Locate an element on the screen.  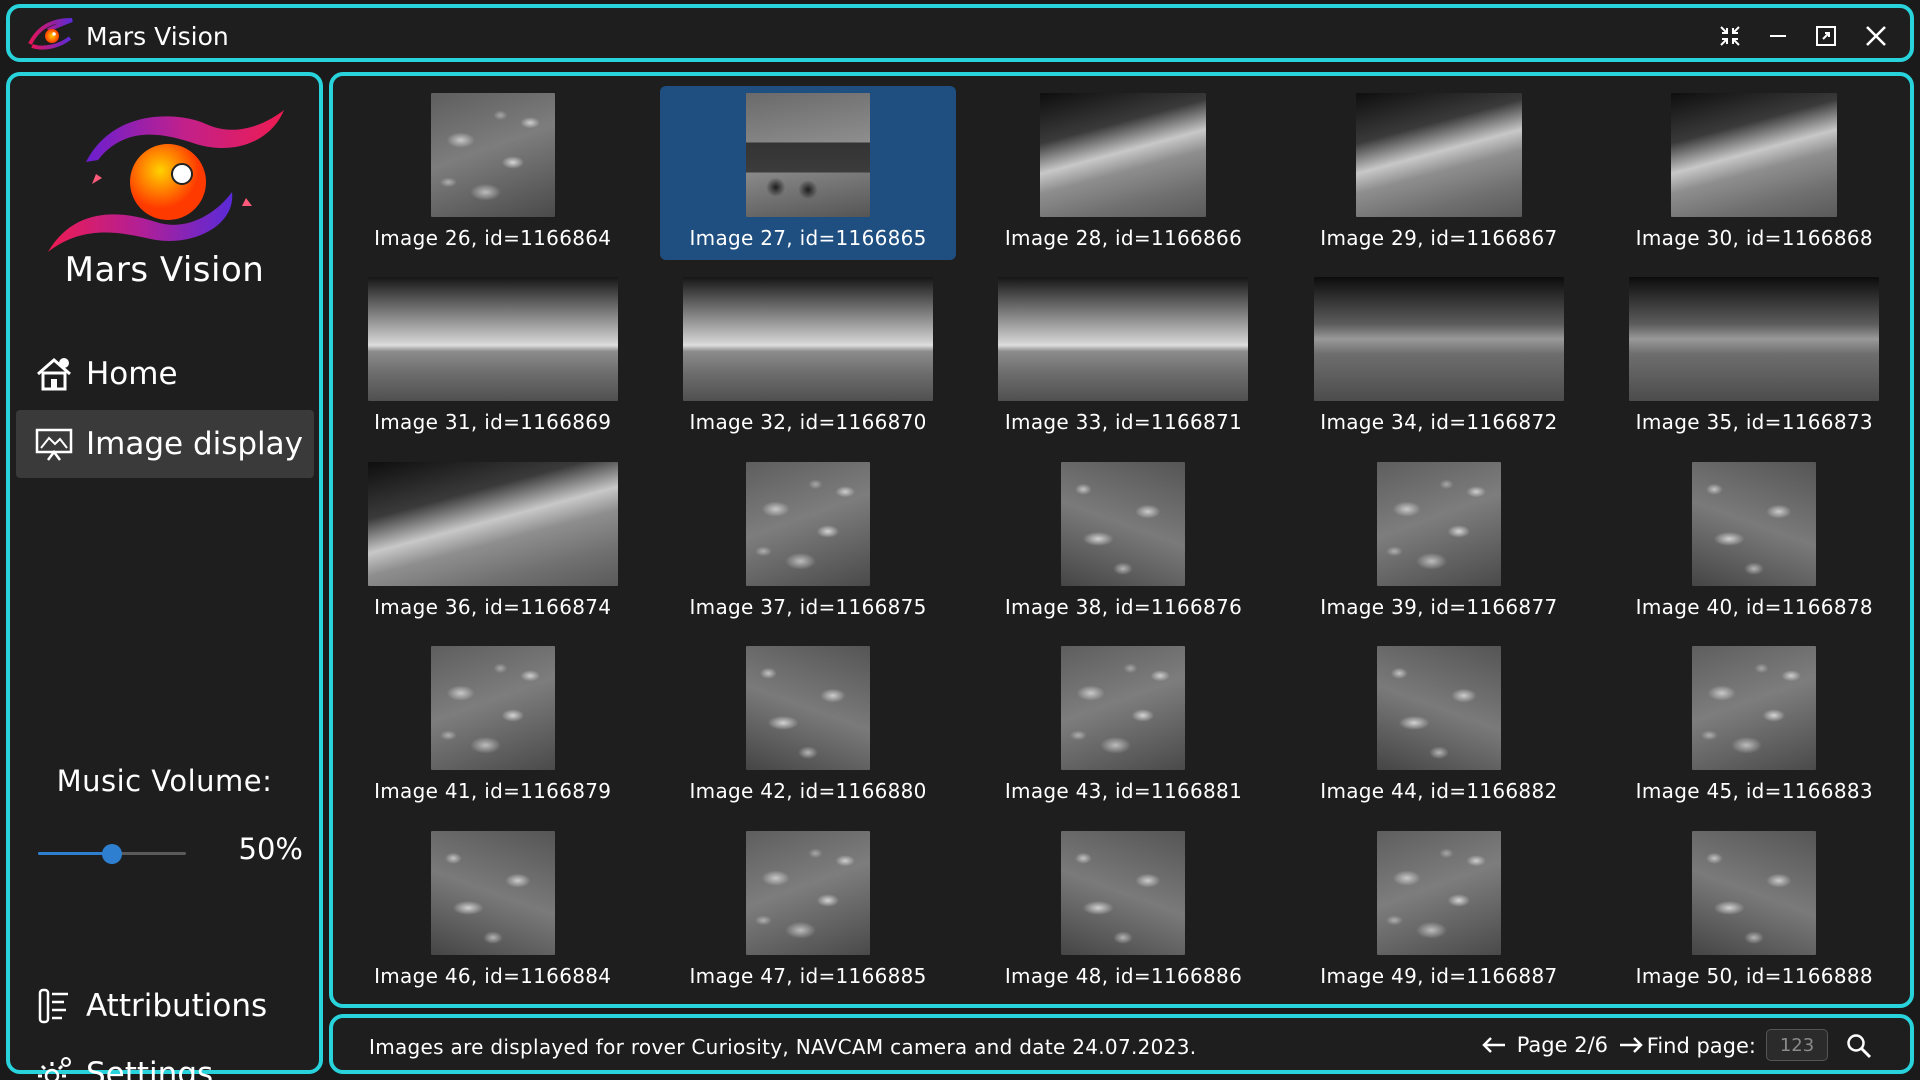
music-volume-slider is located at coordinates (112, 854).